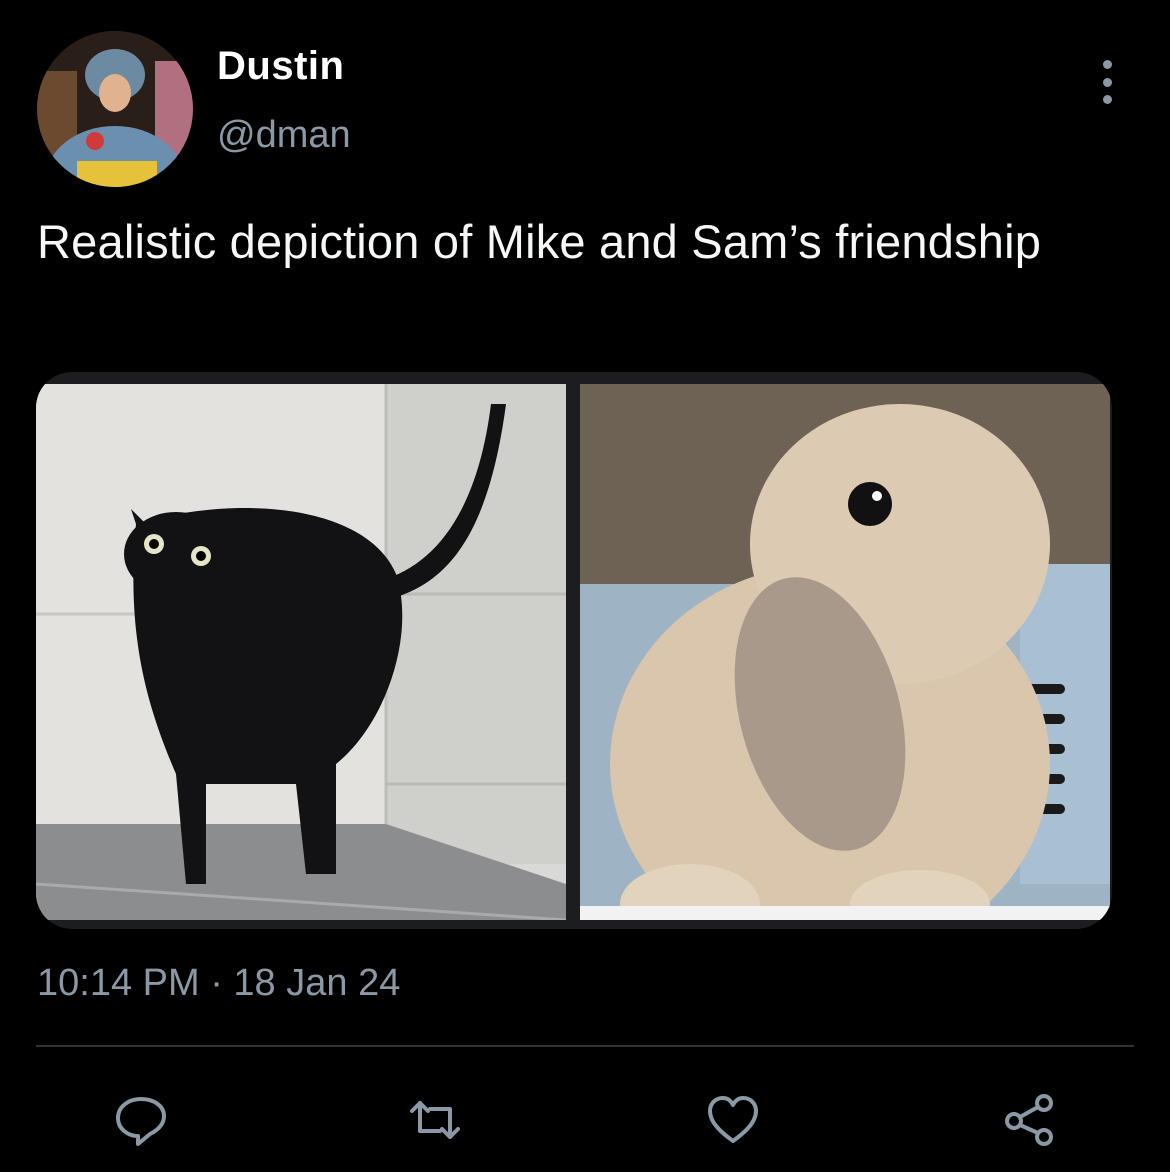 Image resolution: width=1170 pixels, height=1172 pixels. What do you see at coordinates (280, 66) in the screenshot?
I see `display-name: Dustin` at bounding box center [280, 66].